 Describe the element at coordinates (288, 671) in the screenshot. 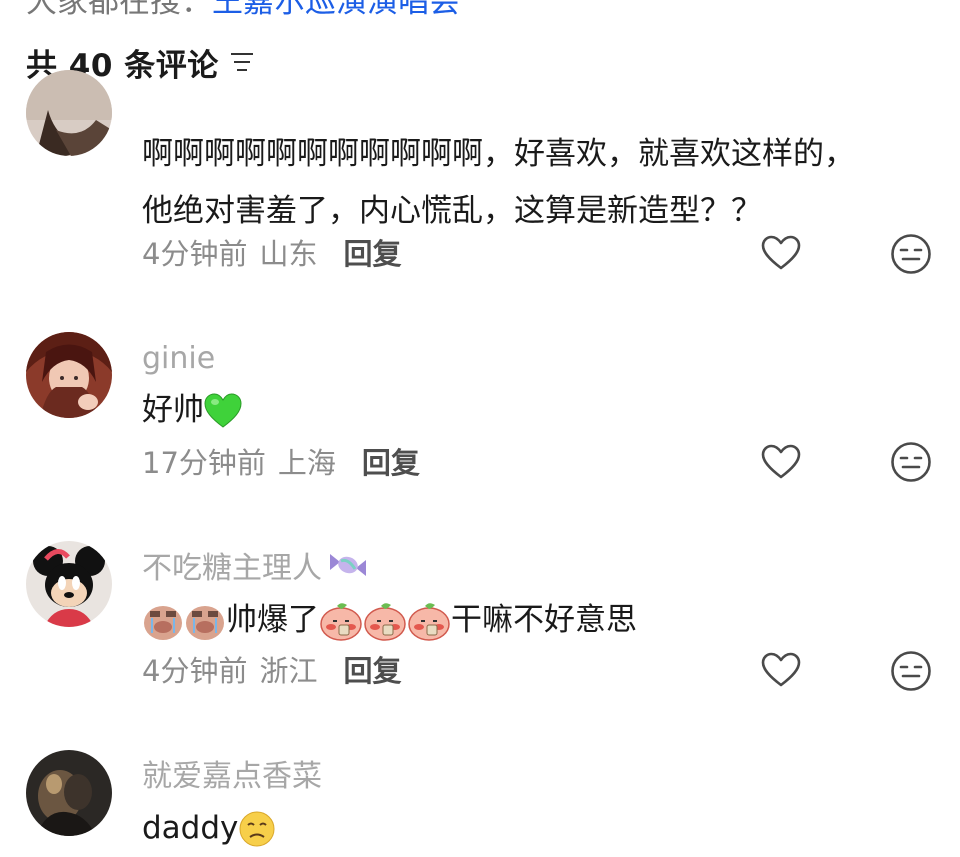

I see `comment-location: 浙江` at that location.